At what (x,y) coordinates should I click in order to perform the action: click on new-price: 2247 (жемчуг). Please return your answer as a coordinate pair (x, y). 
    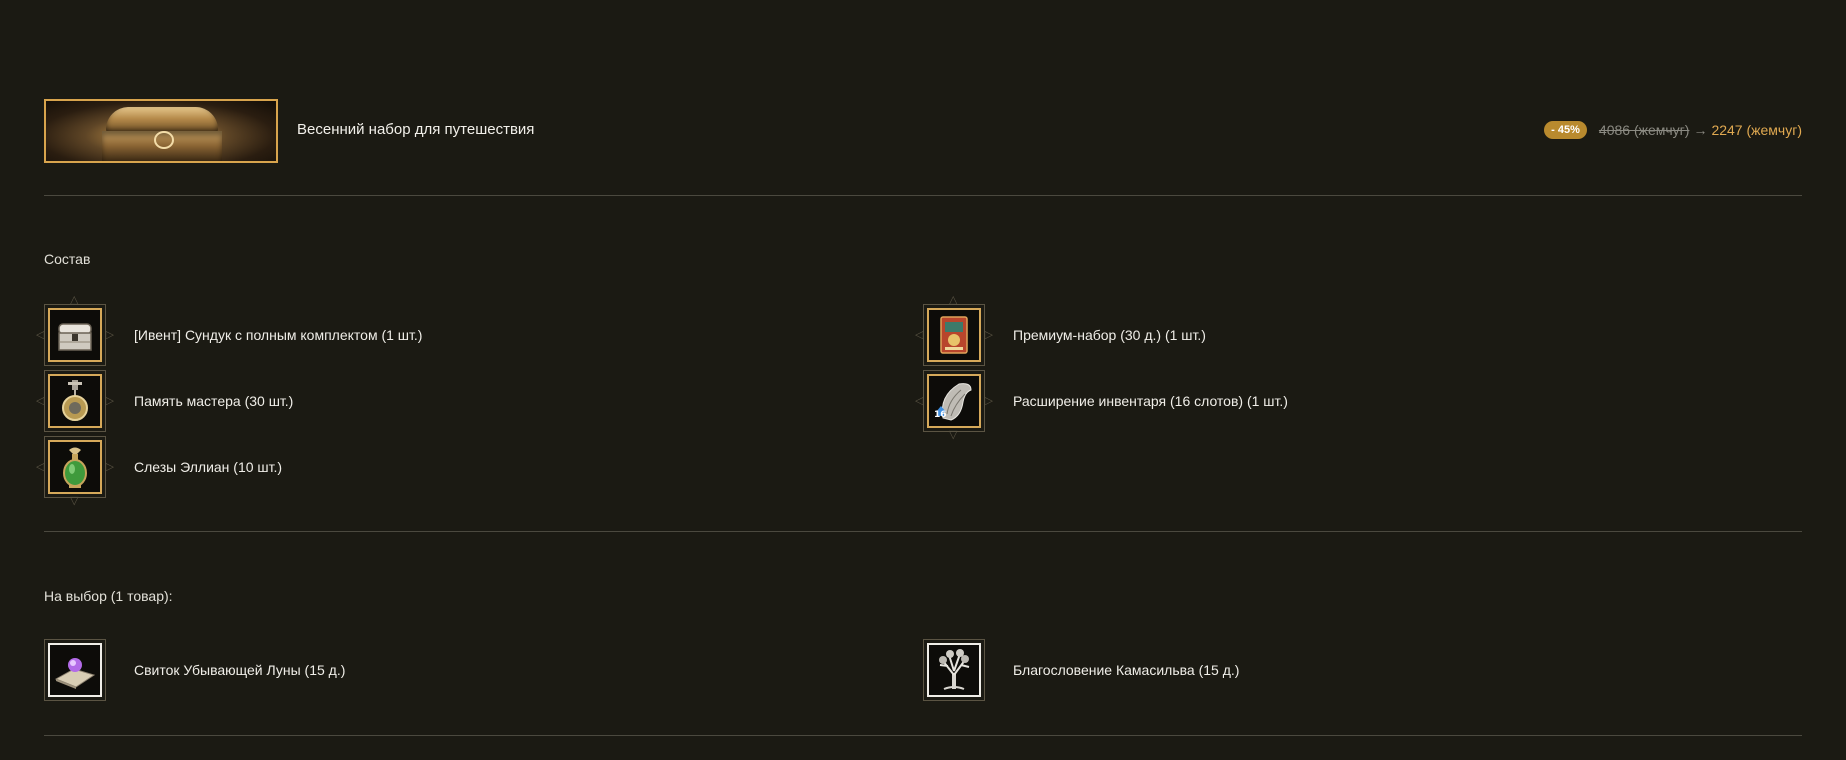
    Looking at the image, I should click on (1756, 130).